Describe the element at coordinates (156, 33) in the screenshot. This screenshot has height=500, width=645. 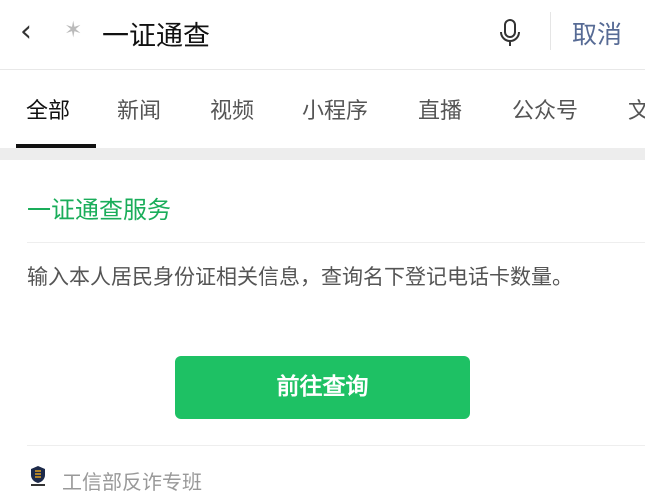
I see `search-input: 一证通查` at that location.